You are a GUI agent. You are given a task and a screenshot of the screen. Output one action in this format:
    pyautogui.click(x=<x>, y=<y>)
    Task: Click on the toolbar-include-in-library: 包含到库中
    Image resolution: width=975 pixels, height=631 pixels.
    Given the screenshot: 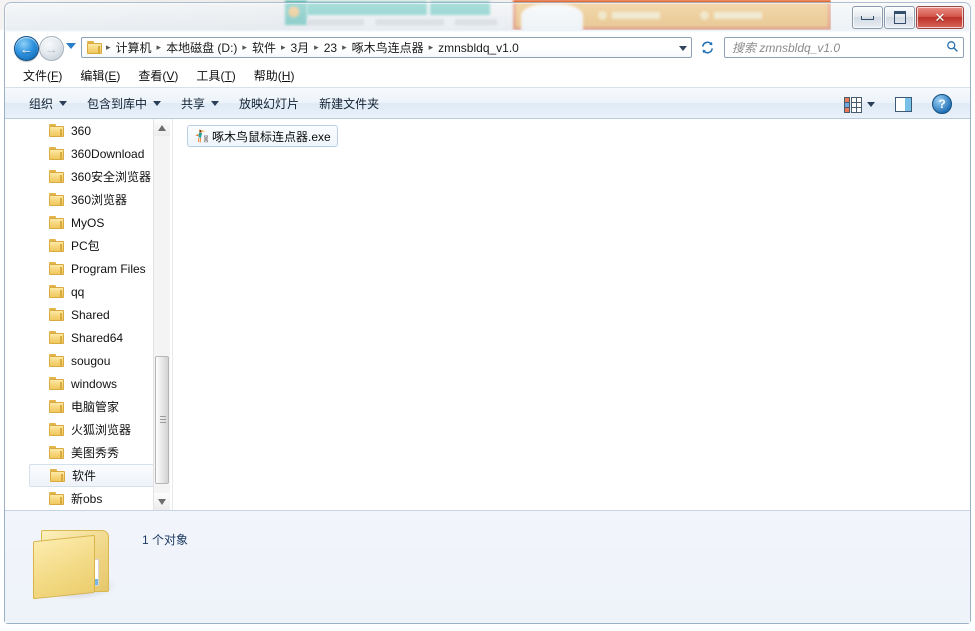 What is the action you would take?
    pyautogui.click(x=124, y=103)
    